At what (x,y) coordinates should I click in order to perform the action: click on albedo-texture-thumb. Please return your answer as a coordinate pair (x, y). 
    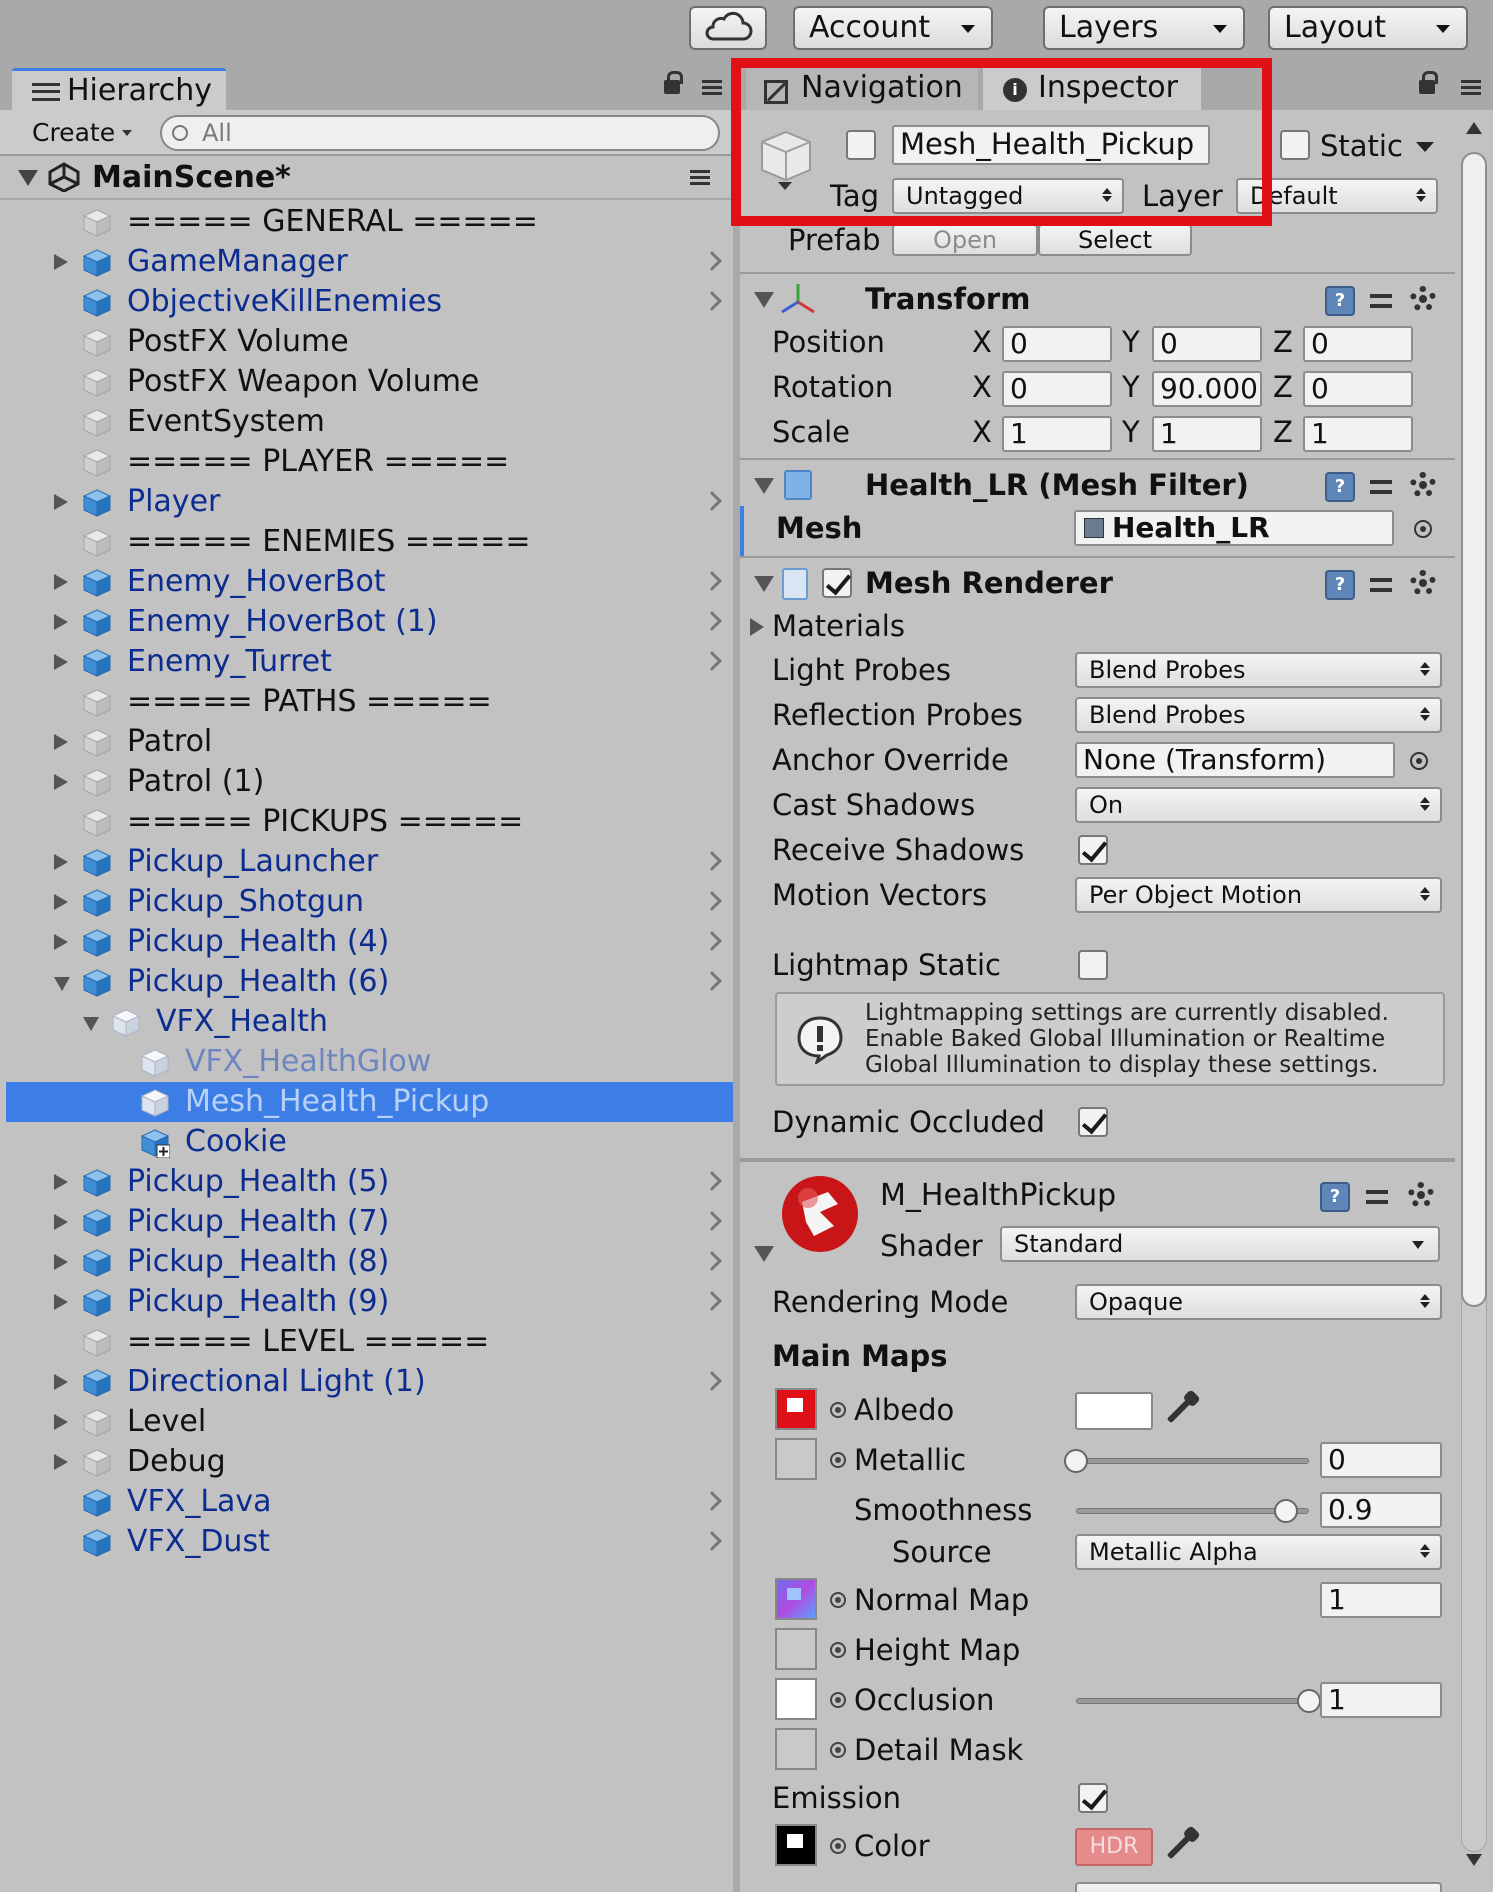
    Looking at the image, I should click on (796, 1409).